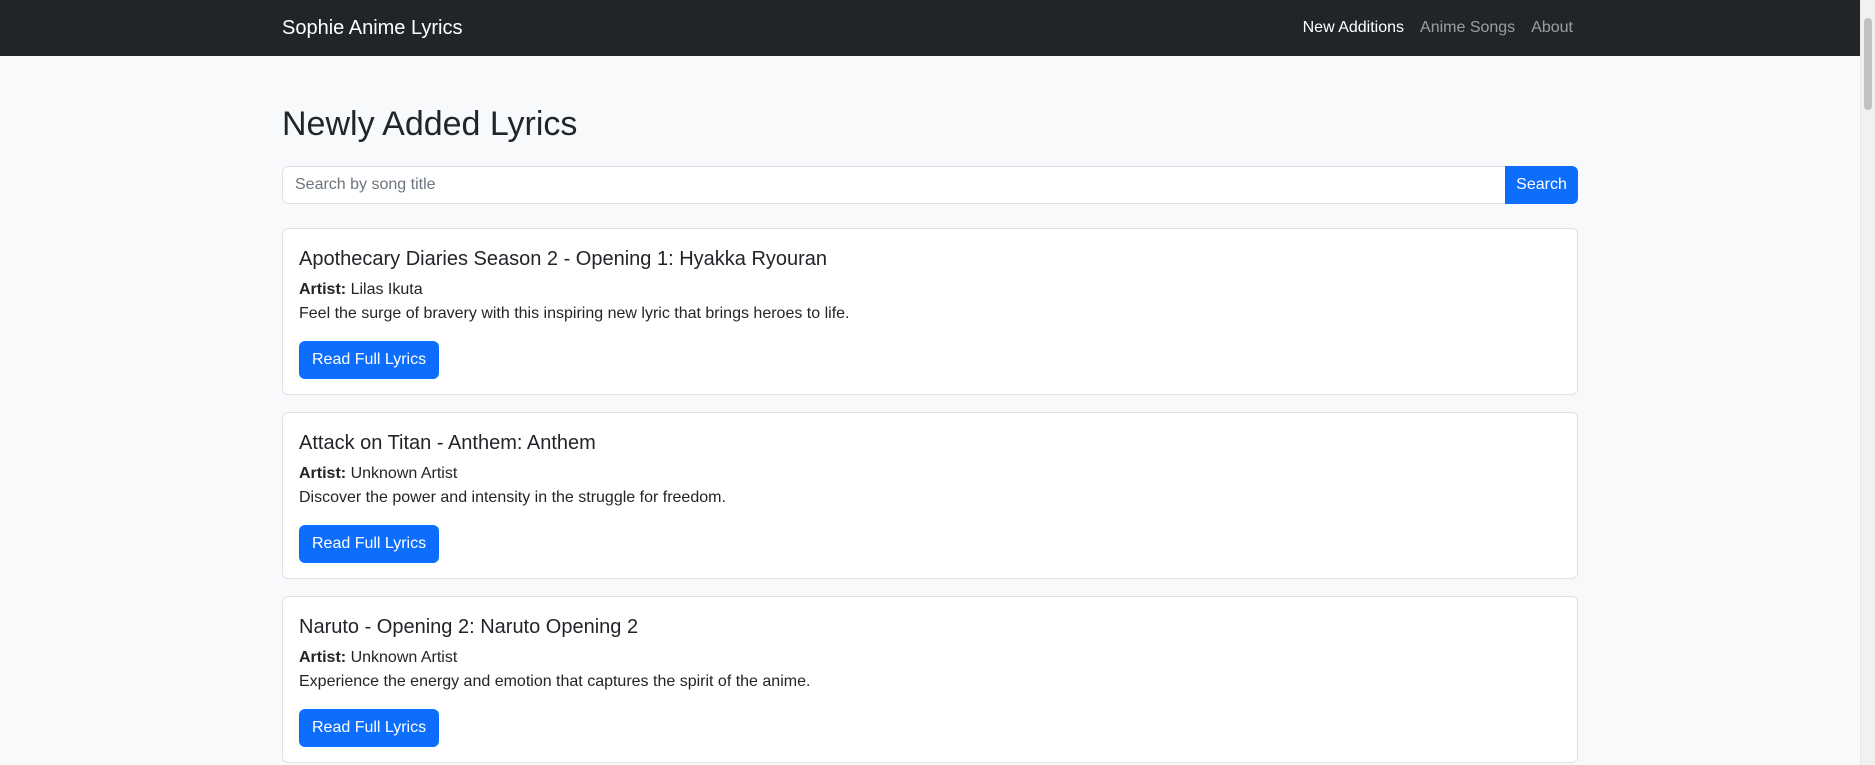 This screenshot has width=1875, height=765. I want to click on search-input, so click(893, 185).